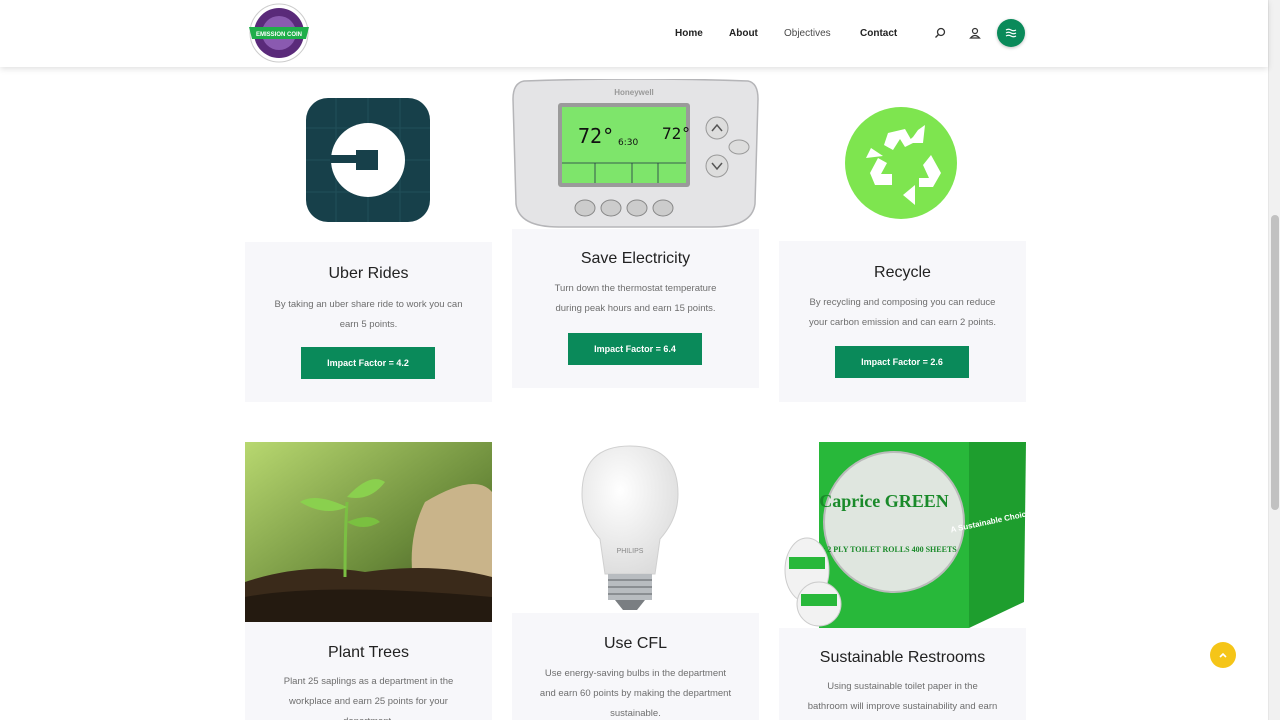 The width and height of the screenshot is (1280, 720). What do you see at coordinates (1223, 655) in the screenshot?
I see `chevron-up-icon` at bounding box center [1223, 655].